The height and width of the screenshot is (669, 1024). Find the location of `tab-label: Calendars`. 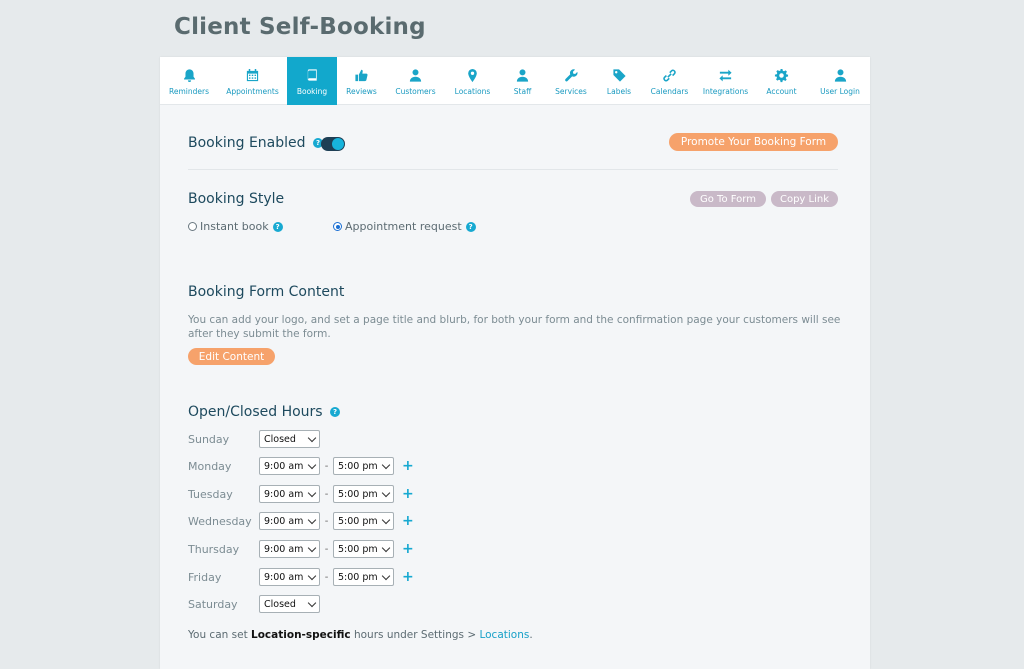

tab-label: Calendars is located at coordinates (669, 91).